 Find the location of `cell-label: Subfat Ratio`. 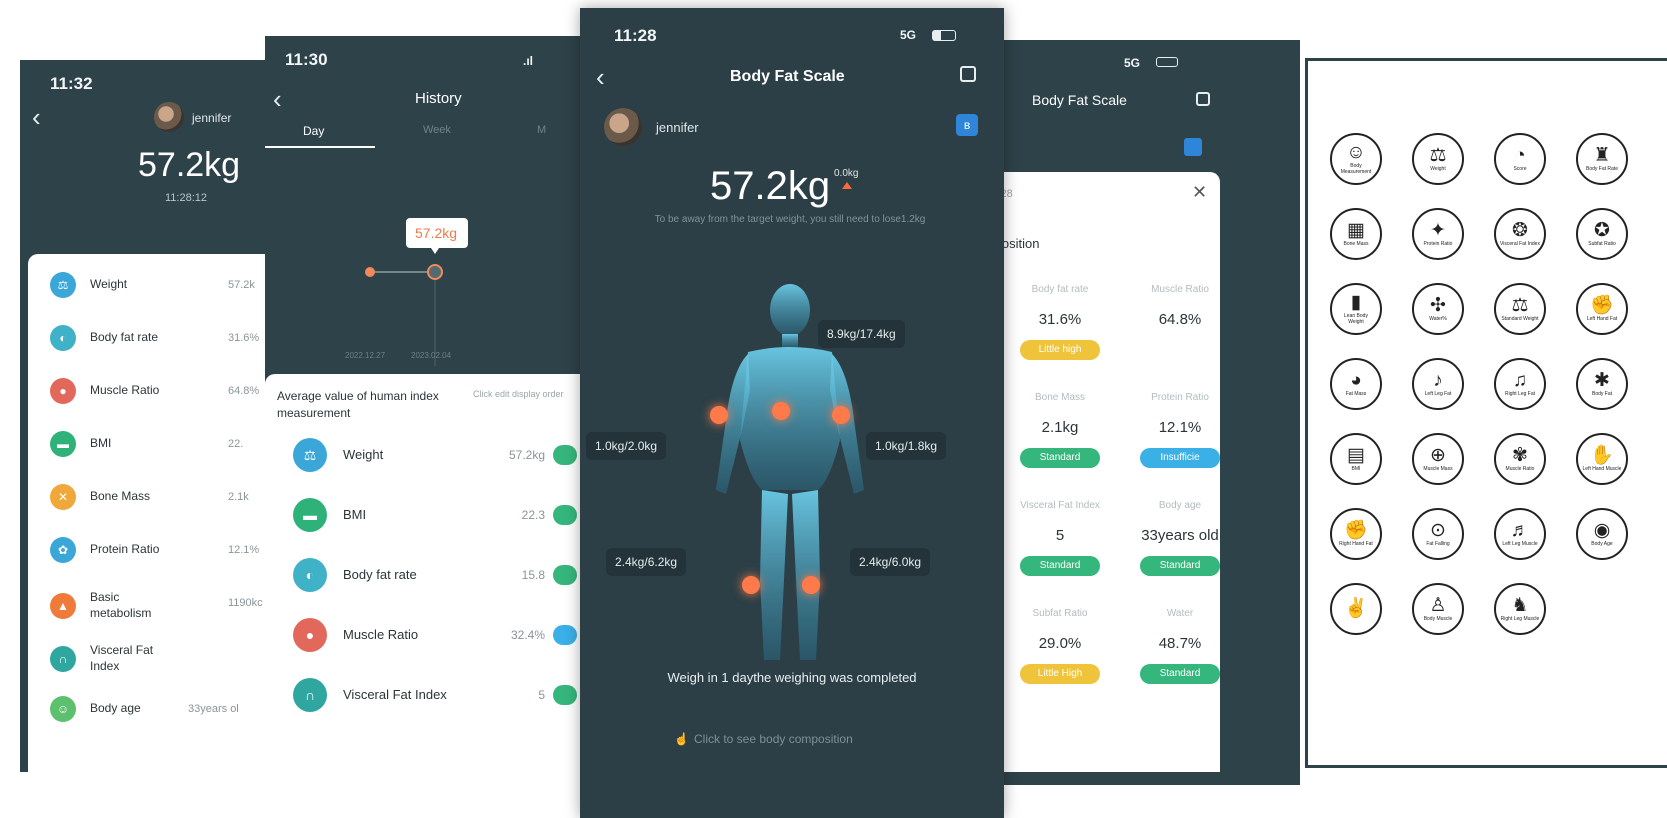

cell-label: Subfat Ratio is located at coordinates (1060, 613).